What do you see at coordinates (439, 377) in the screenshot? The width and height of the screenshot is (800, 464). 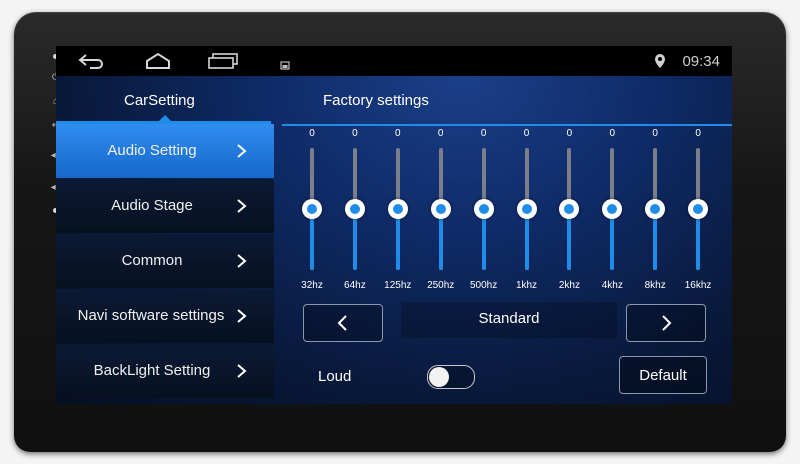 I see `toggle-knob` at bounding box center [439, 377].